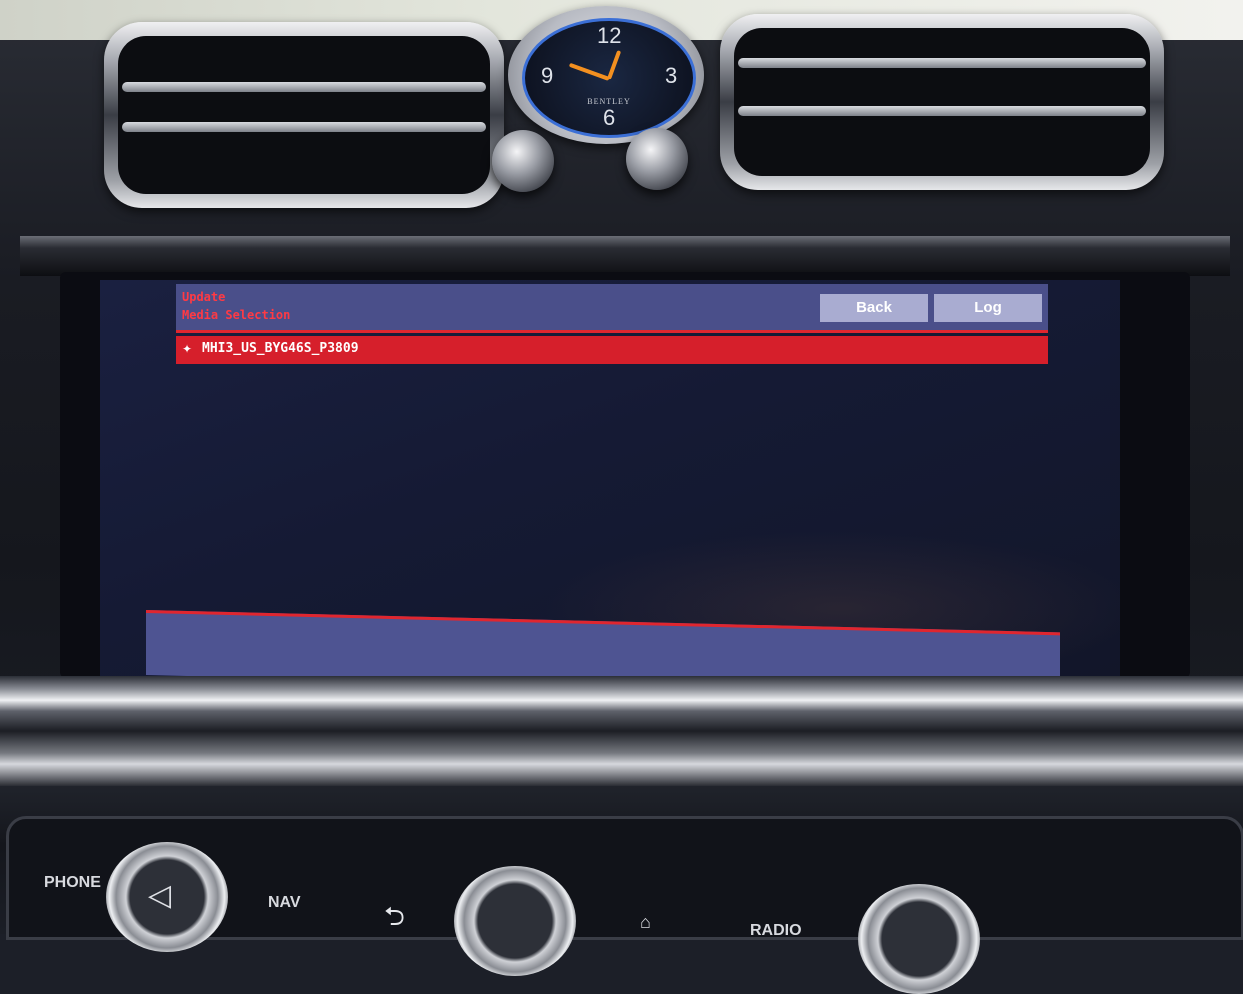  Describe the element at coordinates (612, 350) in the screenshot. I see `media-list-item: ✦ MHI3_US_BYG46S_P3809` at that location.